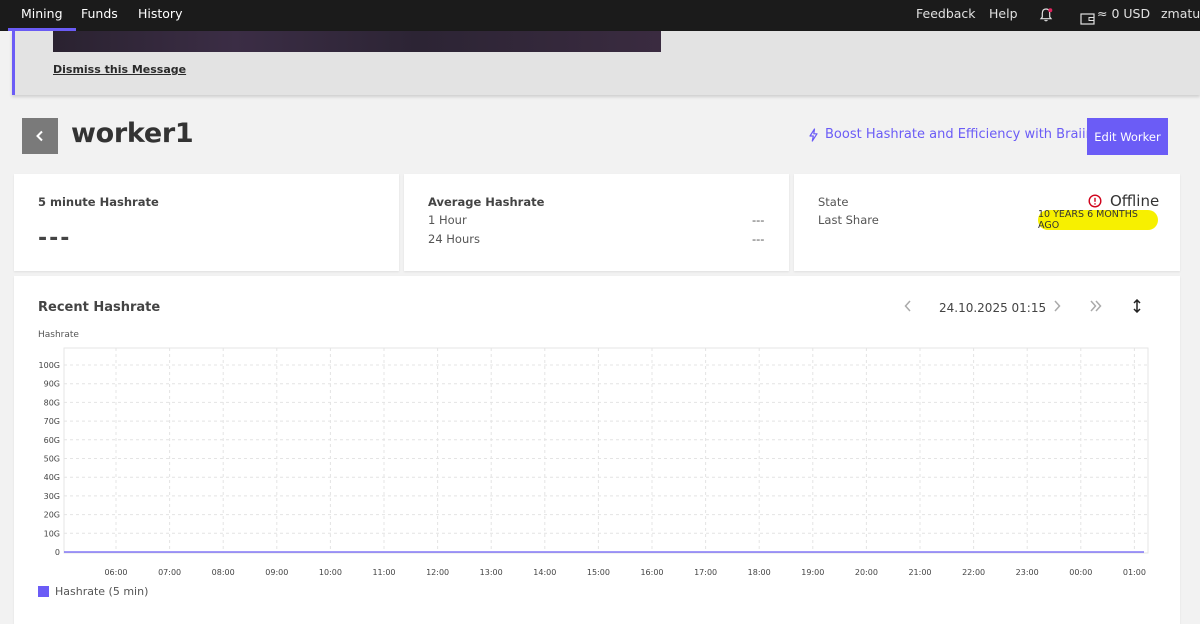 The height and width of the screenshot is (624, 1200). I want to click on y-tick-label: 50G, so click(52, 459).